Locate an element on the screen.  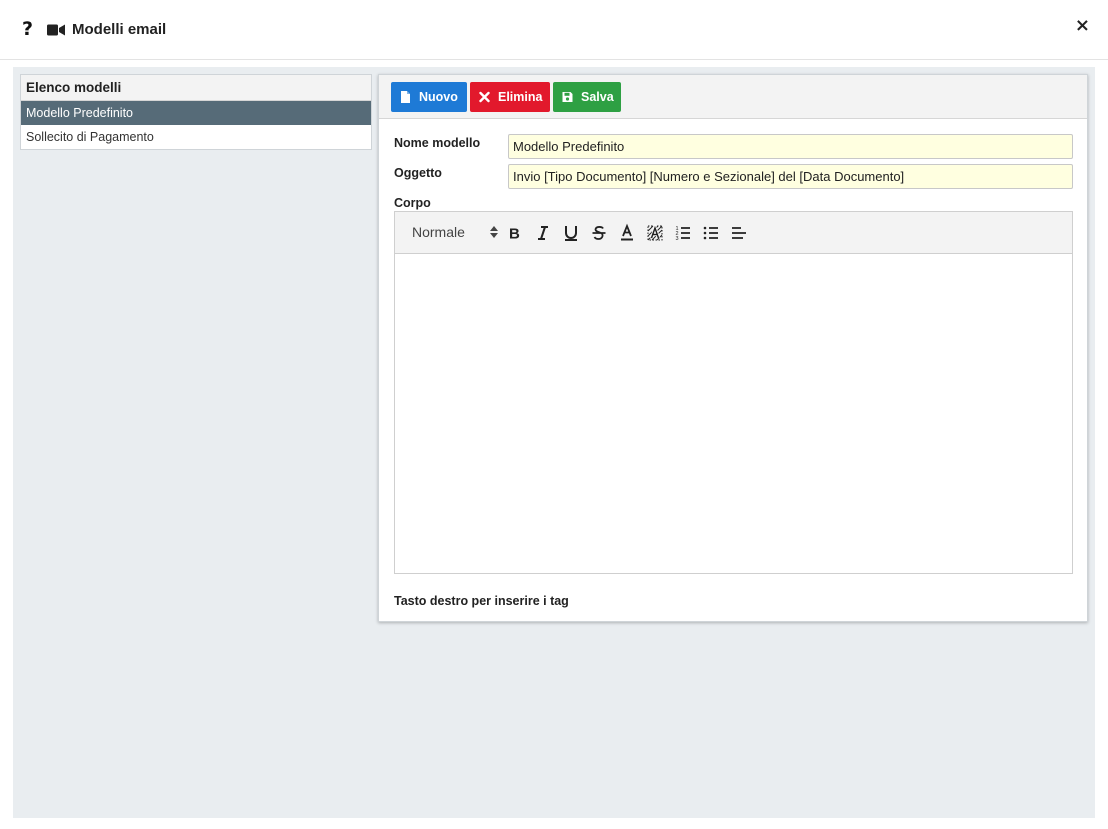
new-button-label: Nuovo is located at coordinates (438, 97).